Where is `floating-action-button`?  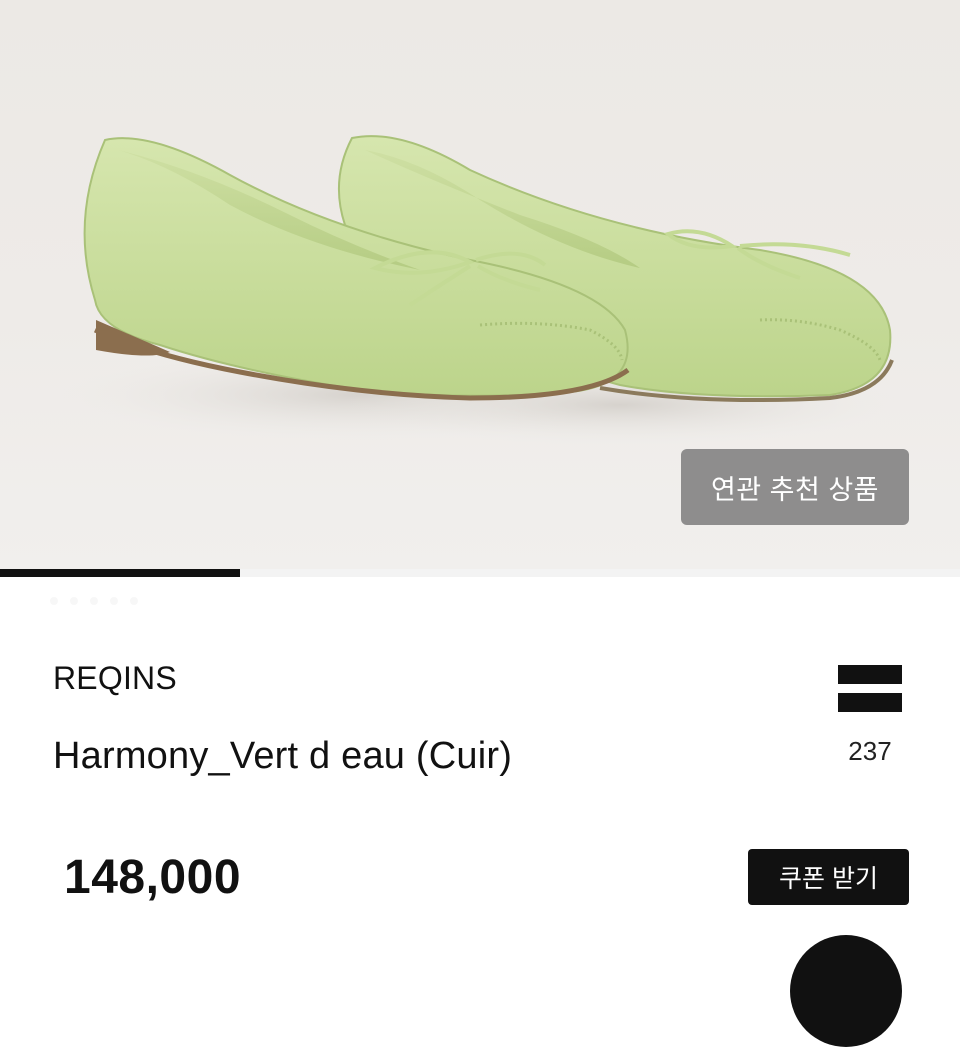 floating-action-button is located at coordinates (846, 991).